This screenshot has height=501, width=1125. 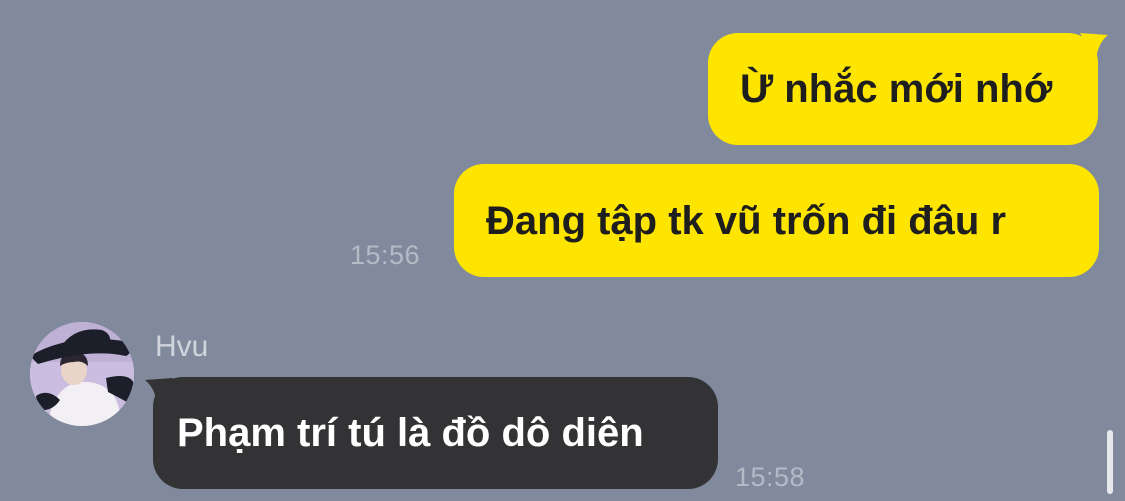 What do you see at coordinates (746, 220) in the screenshot?
I see `message-text: Đang tập tk vũ trốn đi đâu r` at bounding box center [746, 220].